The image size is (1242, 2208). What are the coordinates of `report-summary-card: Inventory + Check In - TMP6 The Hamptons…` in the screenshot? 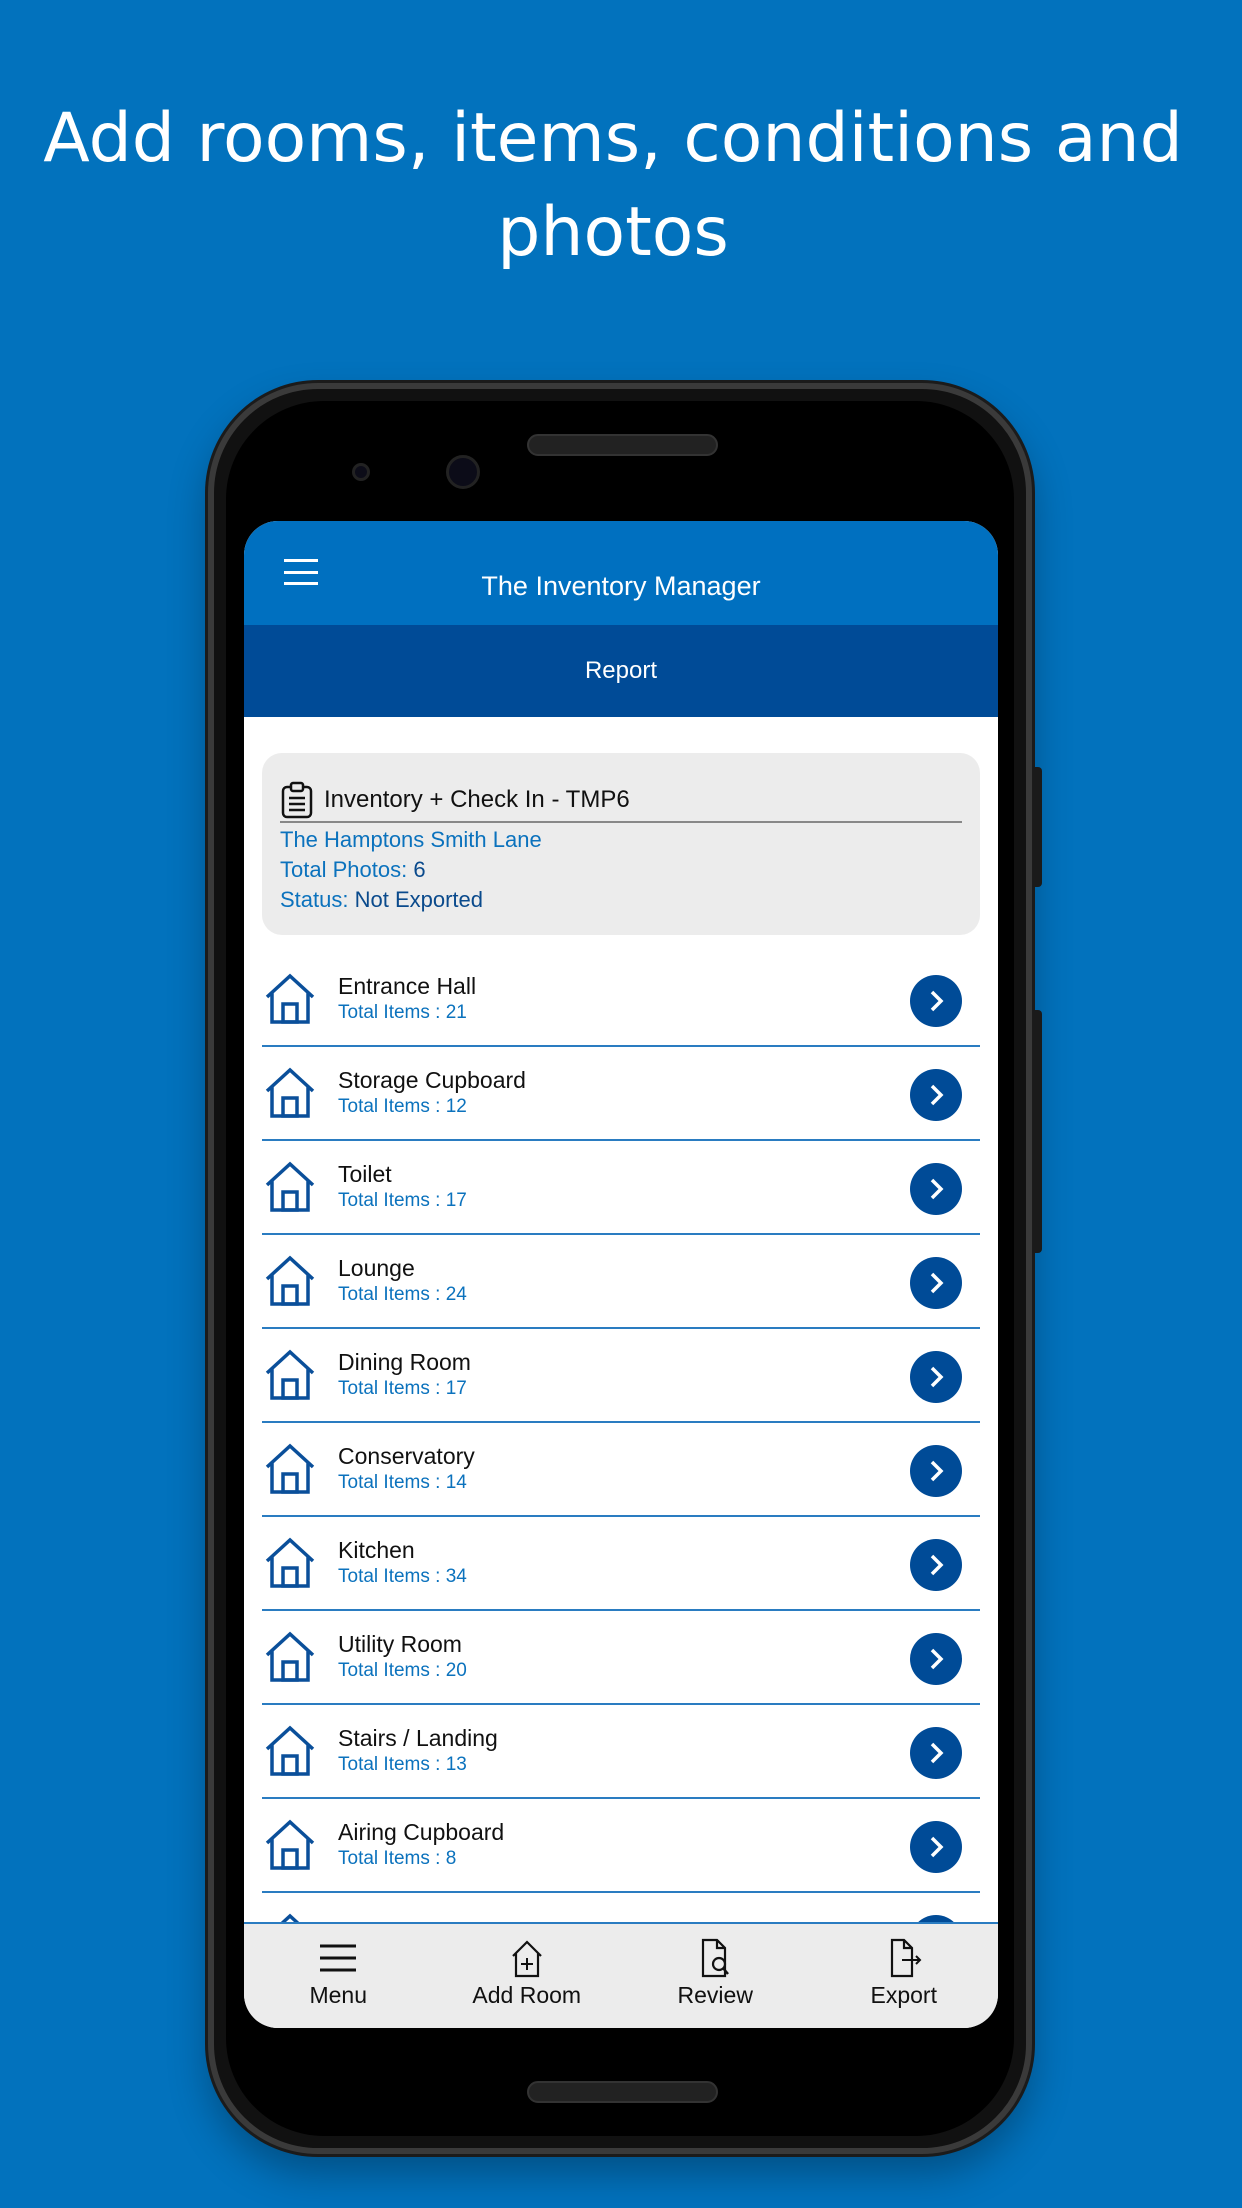 It's located at (621, 844).